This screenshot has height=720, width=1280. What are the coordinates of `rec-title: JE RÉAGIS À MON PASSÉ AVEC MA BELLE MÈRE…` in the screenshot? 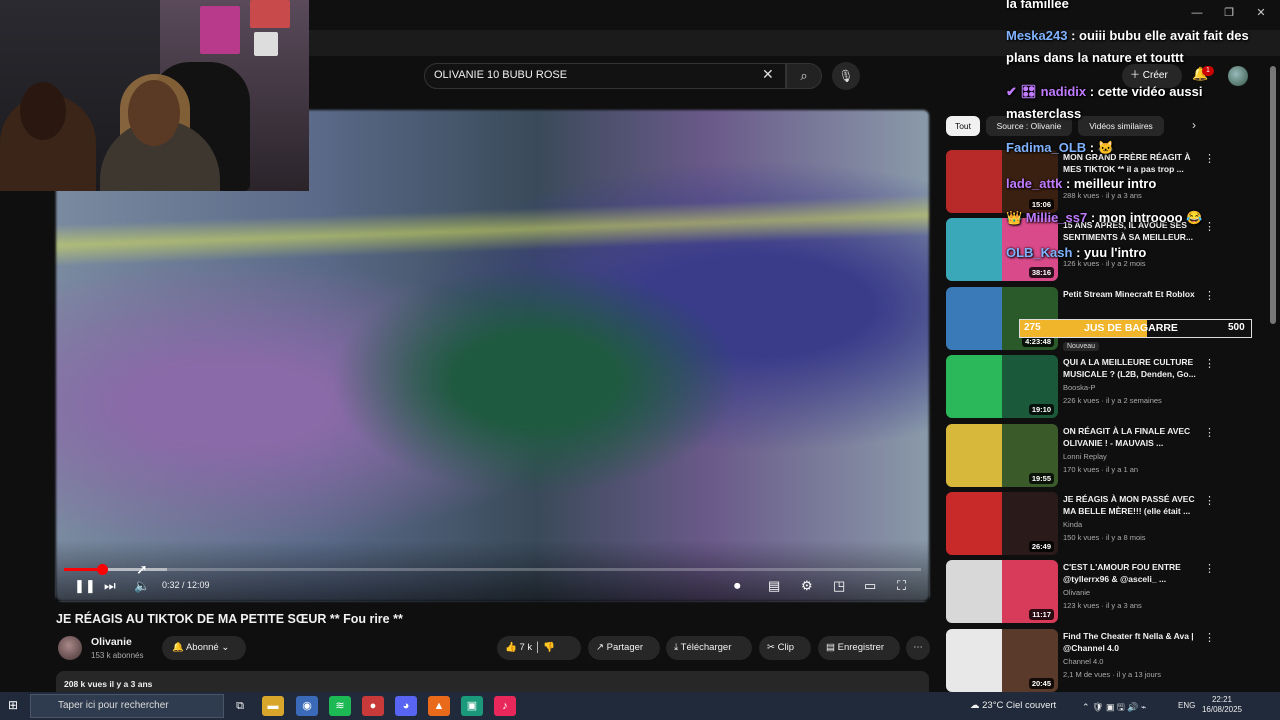 It's located at (1132, 505).